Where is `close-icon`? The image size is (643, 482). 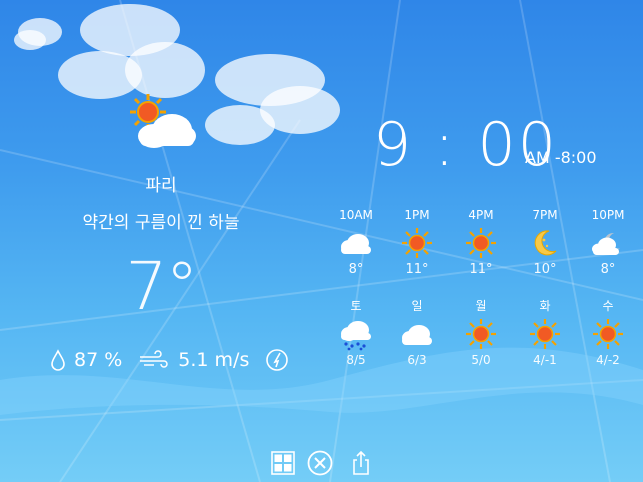
close-icon is located at coordinates (320, 463).